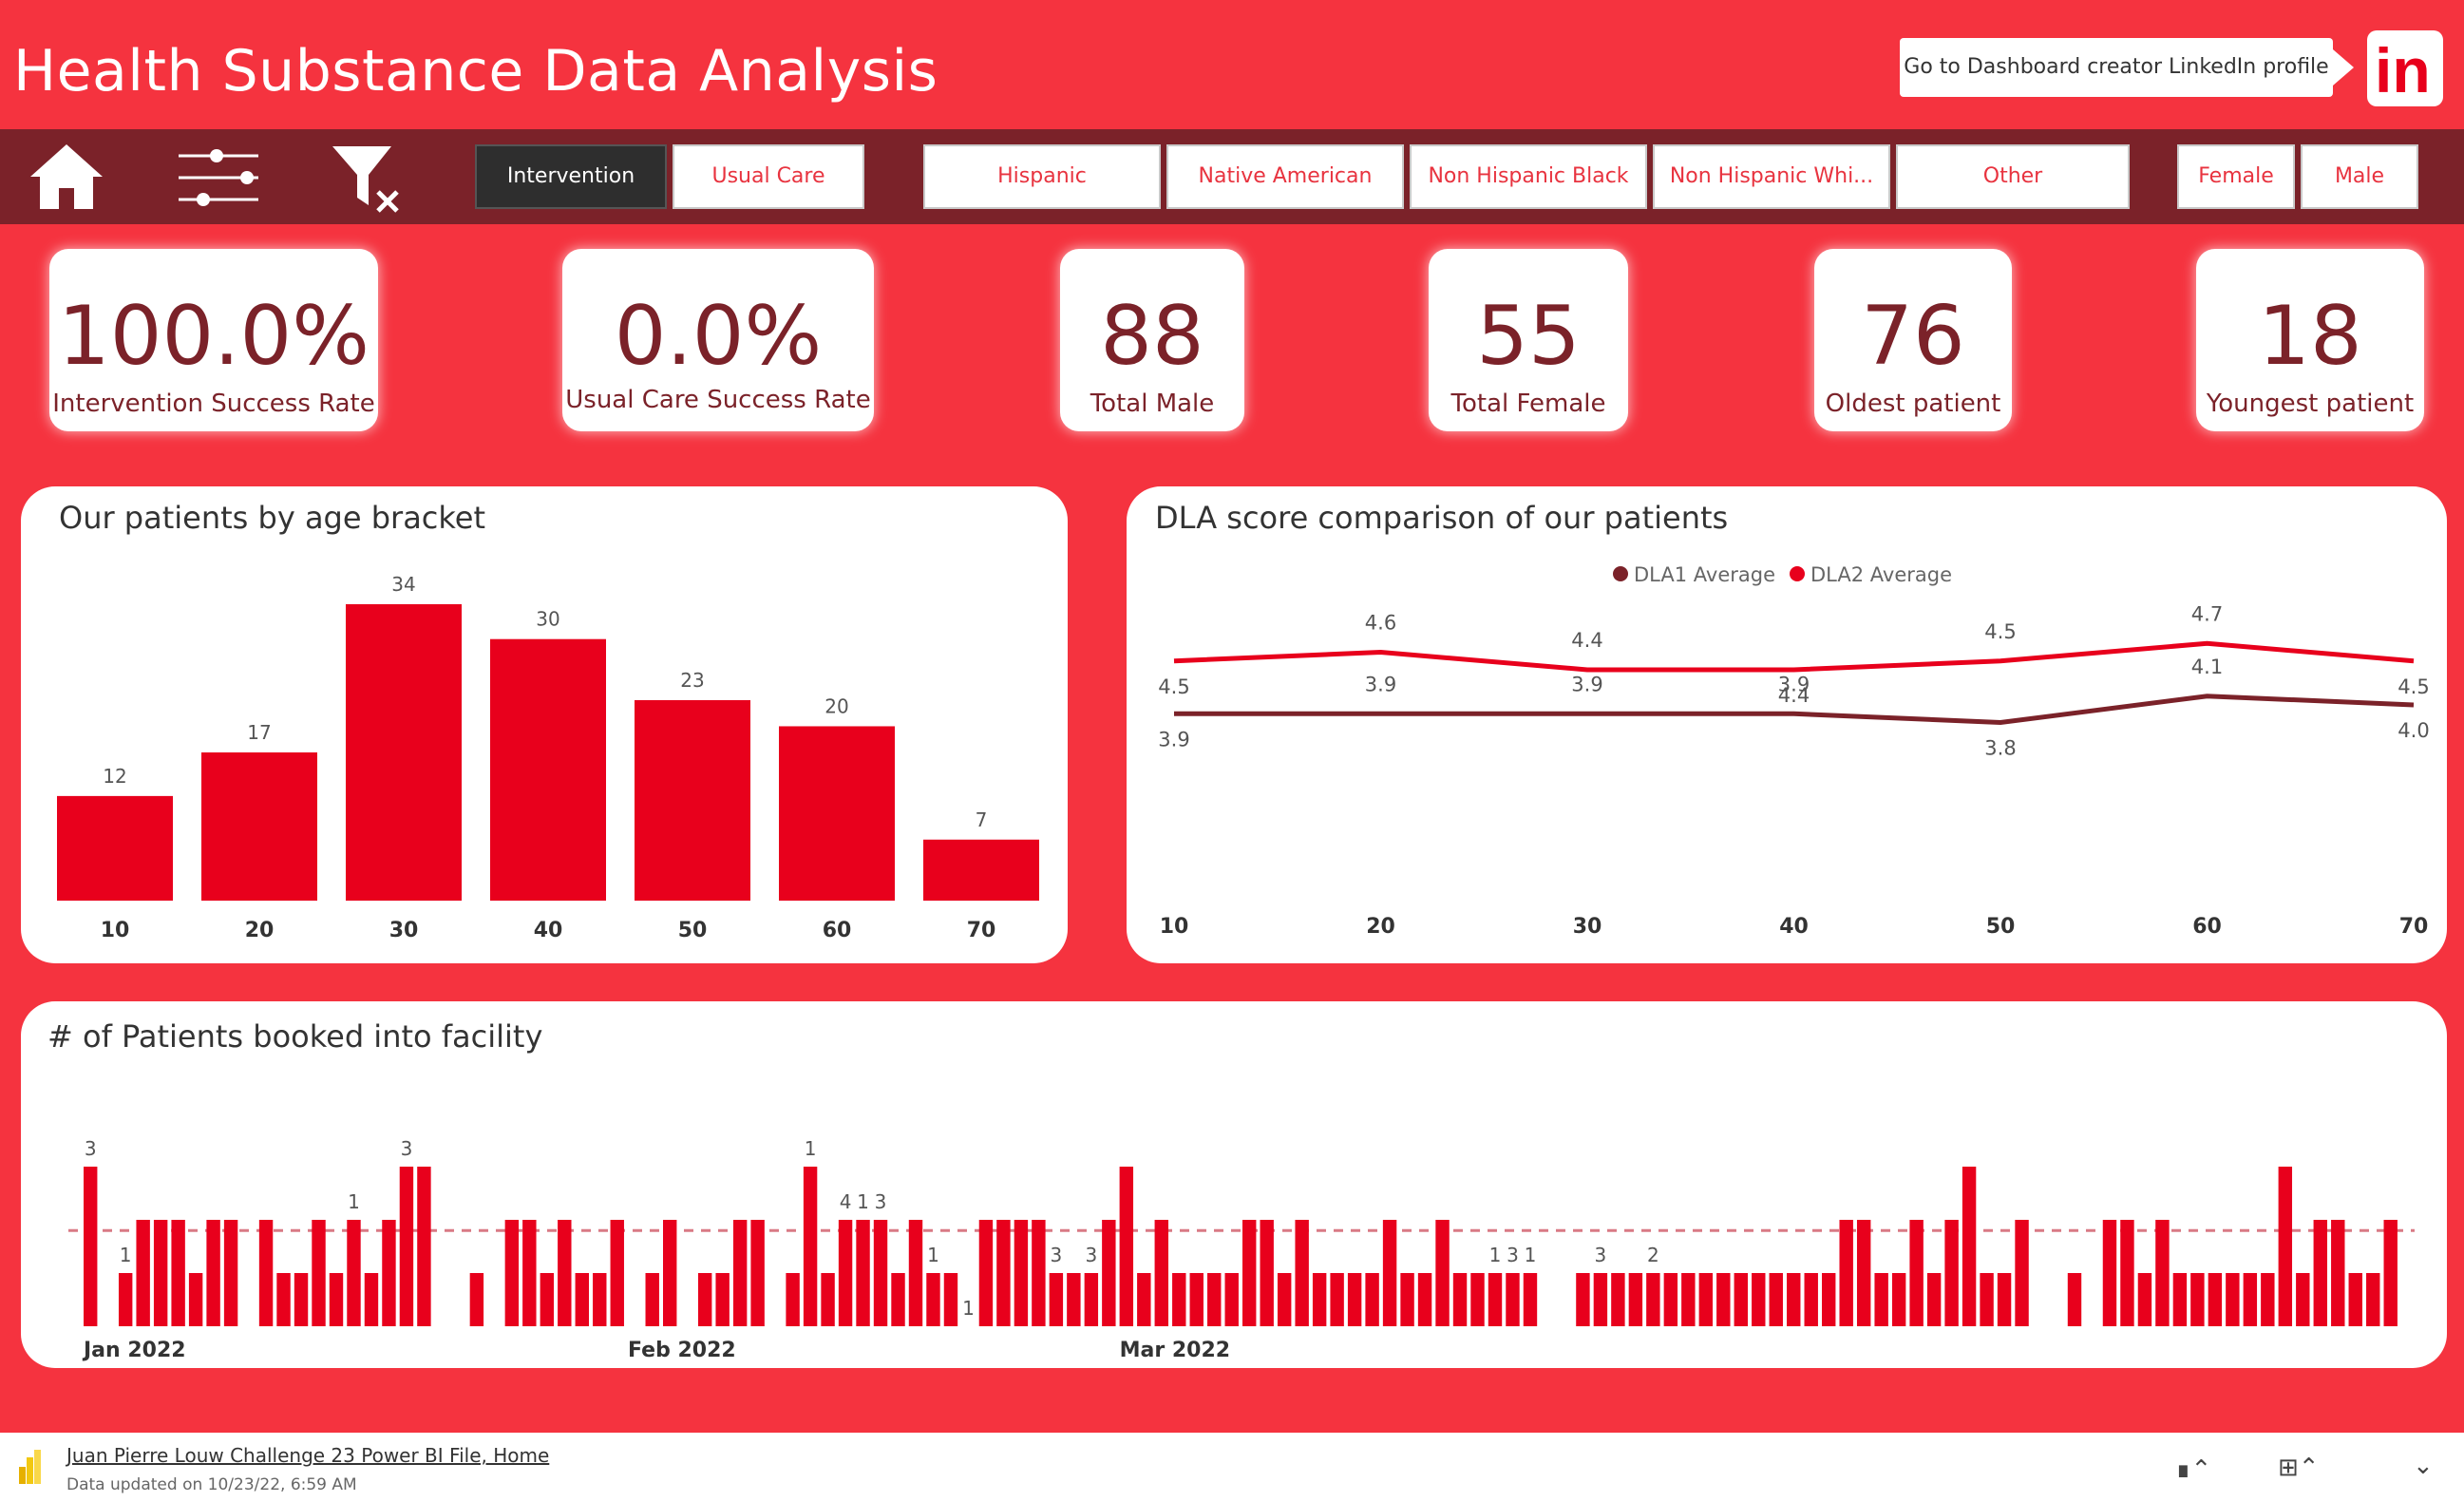 The width and height of the screenshot is (2464, 1502). What do you see at coordinates (1285, 177) in the screenshot?
I see `slicer-native-american: Native American` at bounding box center [1285, 177].